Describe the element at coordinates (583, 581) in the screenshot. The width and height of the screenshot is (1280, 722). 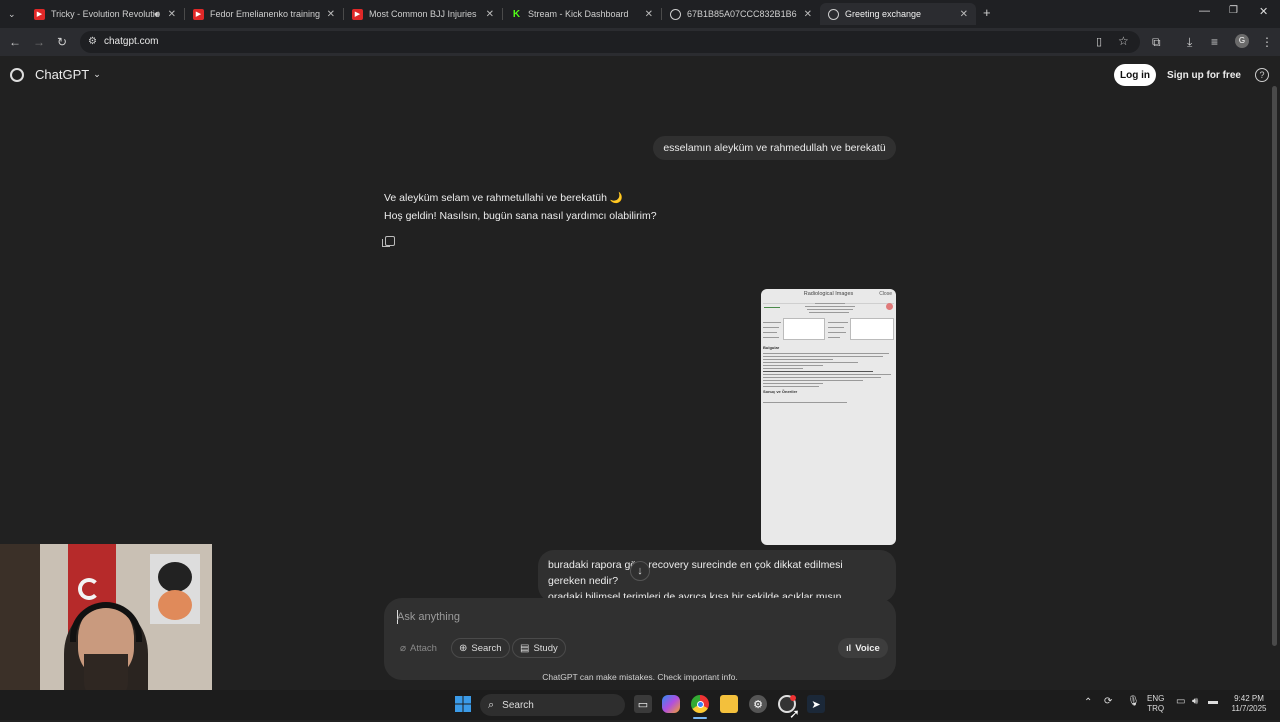
I see `user-message-text: gereken nedir?` at that location.